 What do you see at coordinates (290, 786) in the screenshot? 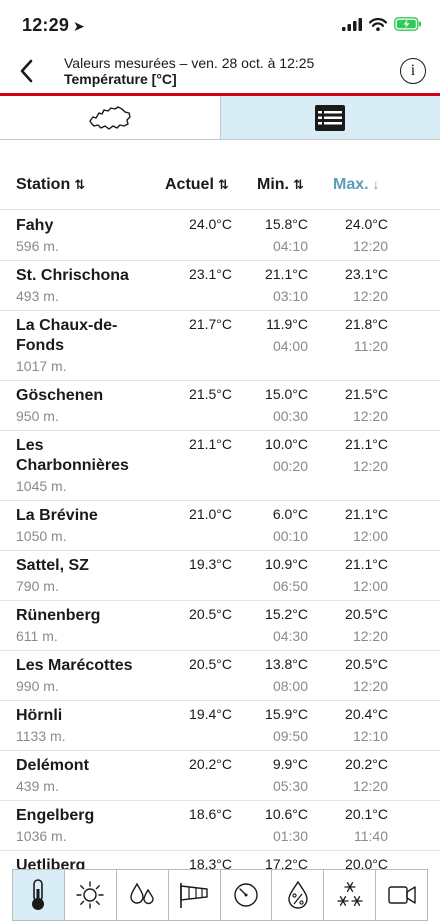
I see `min-time: 05:30` at bounding box center [290, 786].